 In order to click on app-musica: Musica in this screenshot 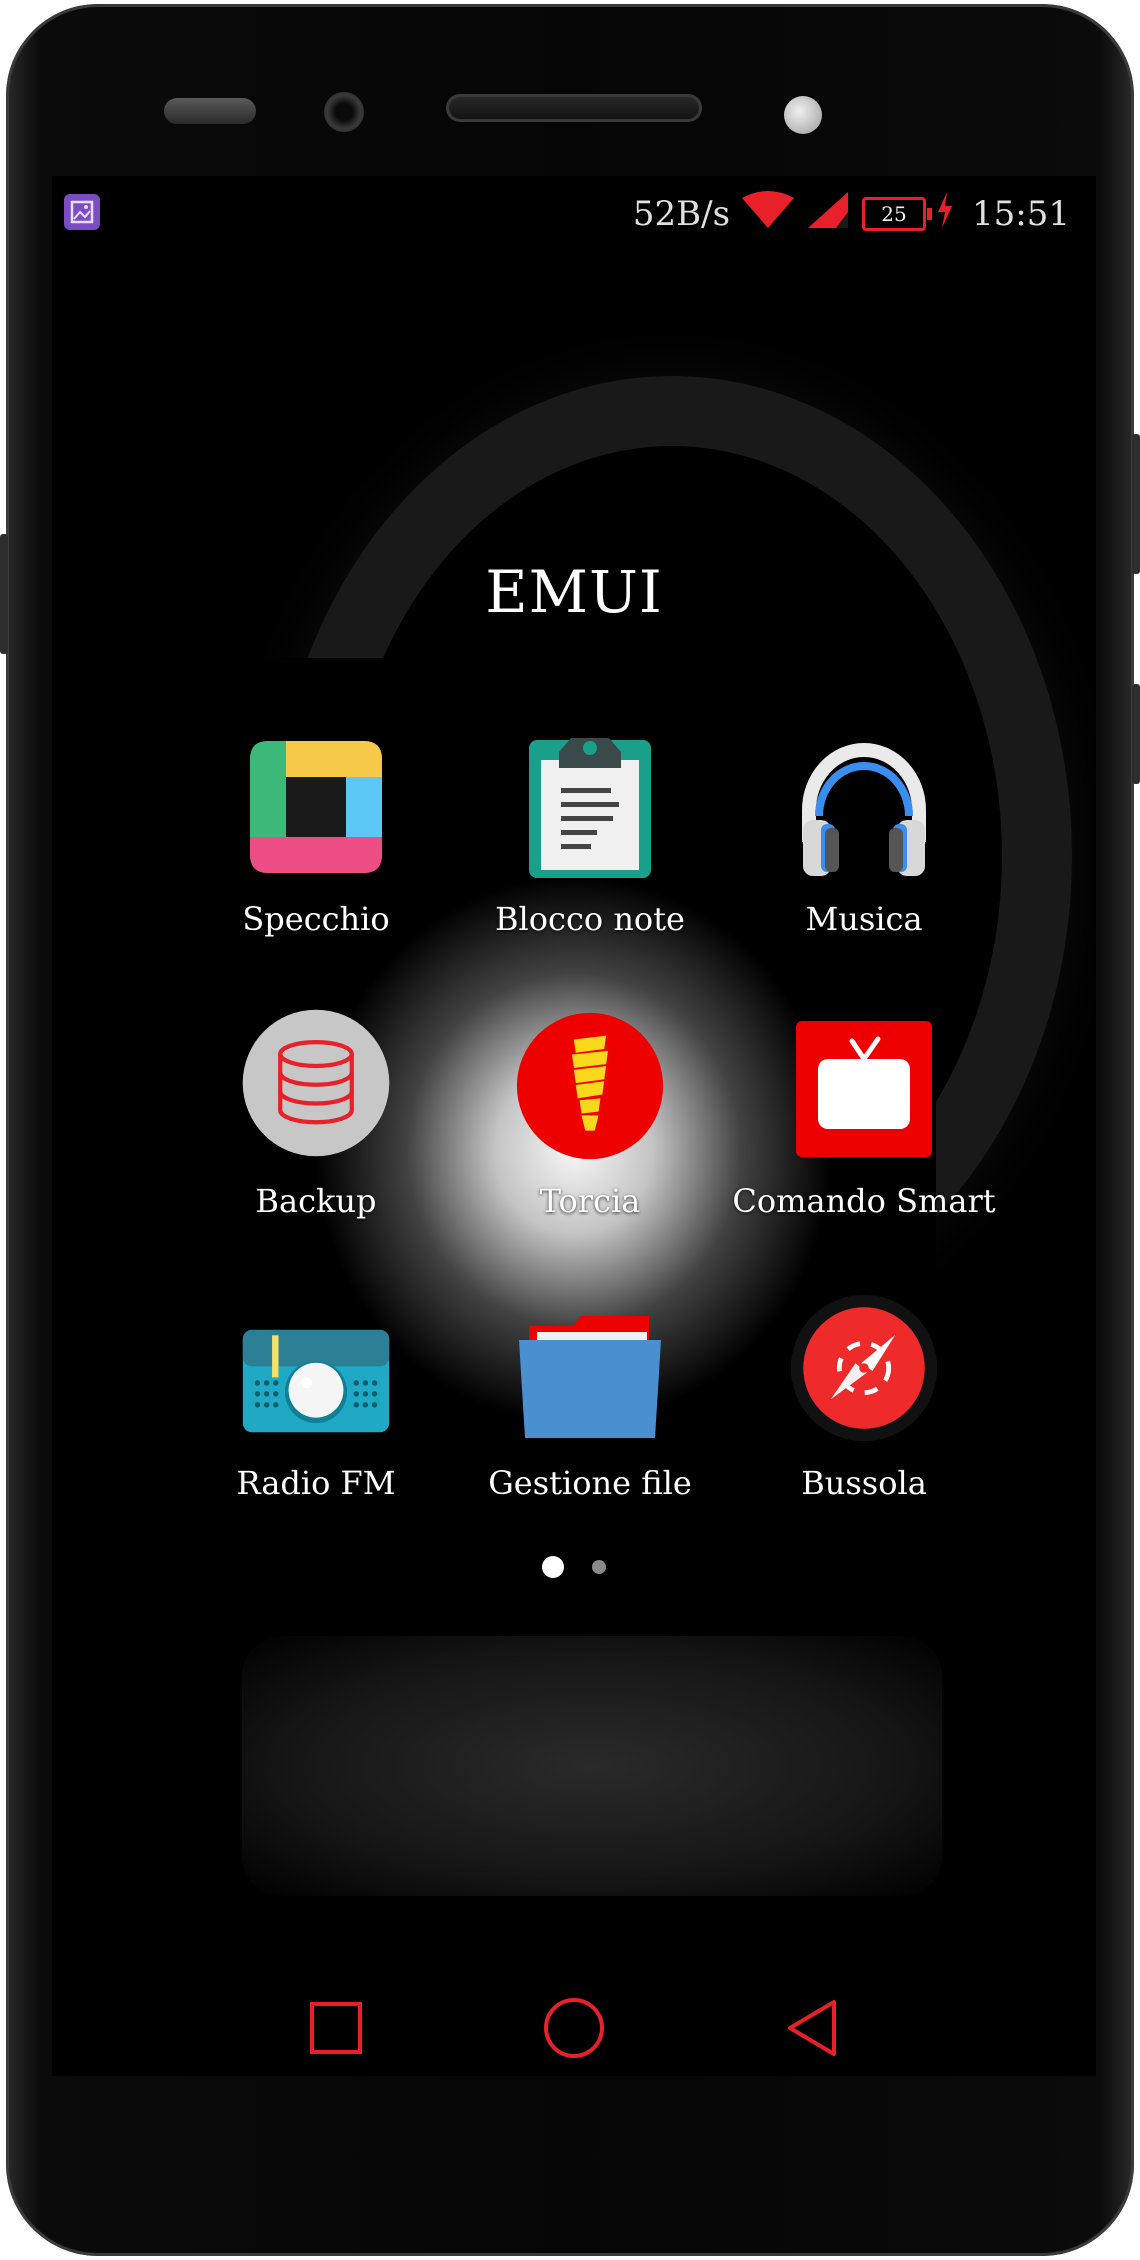, I will do `click(864, 862)`.